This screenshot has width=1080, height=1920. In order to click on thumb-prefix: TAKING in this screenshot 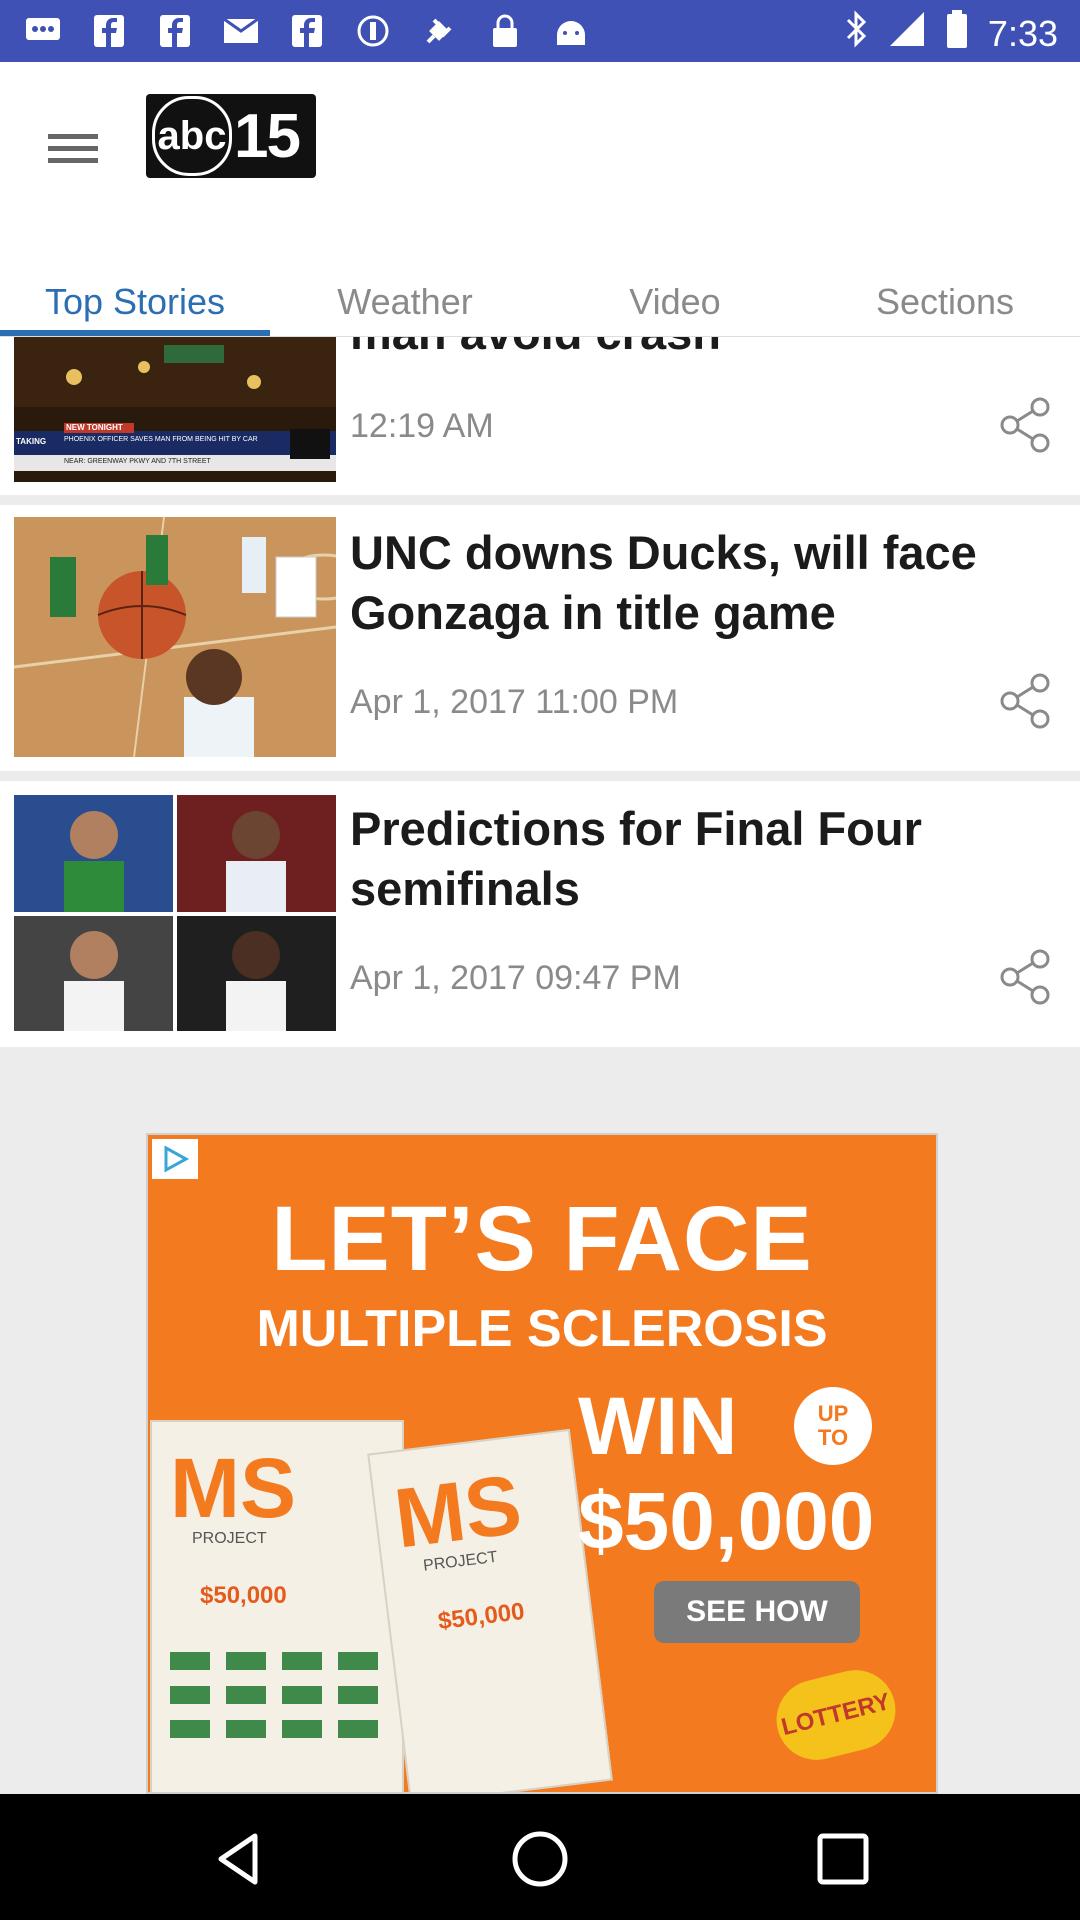, I will do `click(31, 441)`.